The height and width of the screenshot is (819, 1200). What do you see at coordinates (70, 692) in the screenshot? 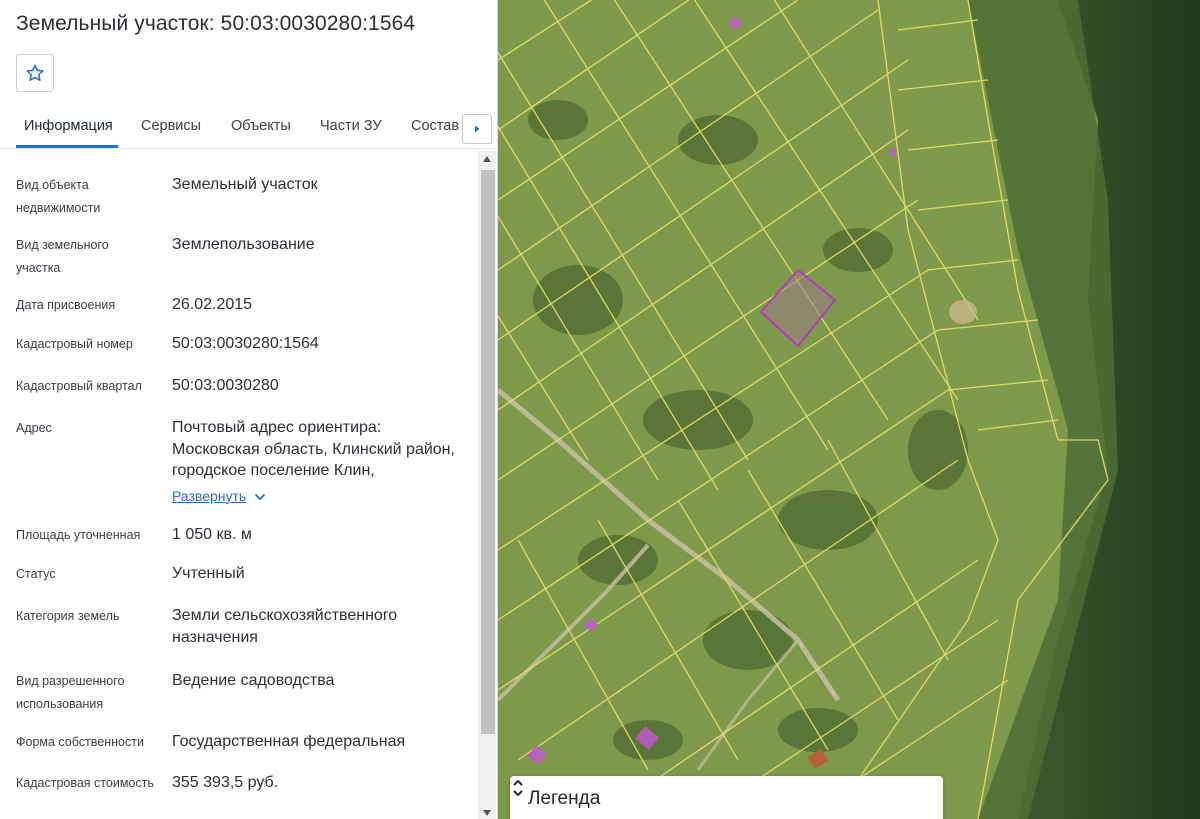
I see `info-label: Вид разрешенного использования` at bounding box center [70, 692].